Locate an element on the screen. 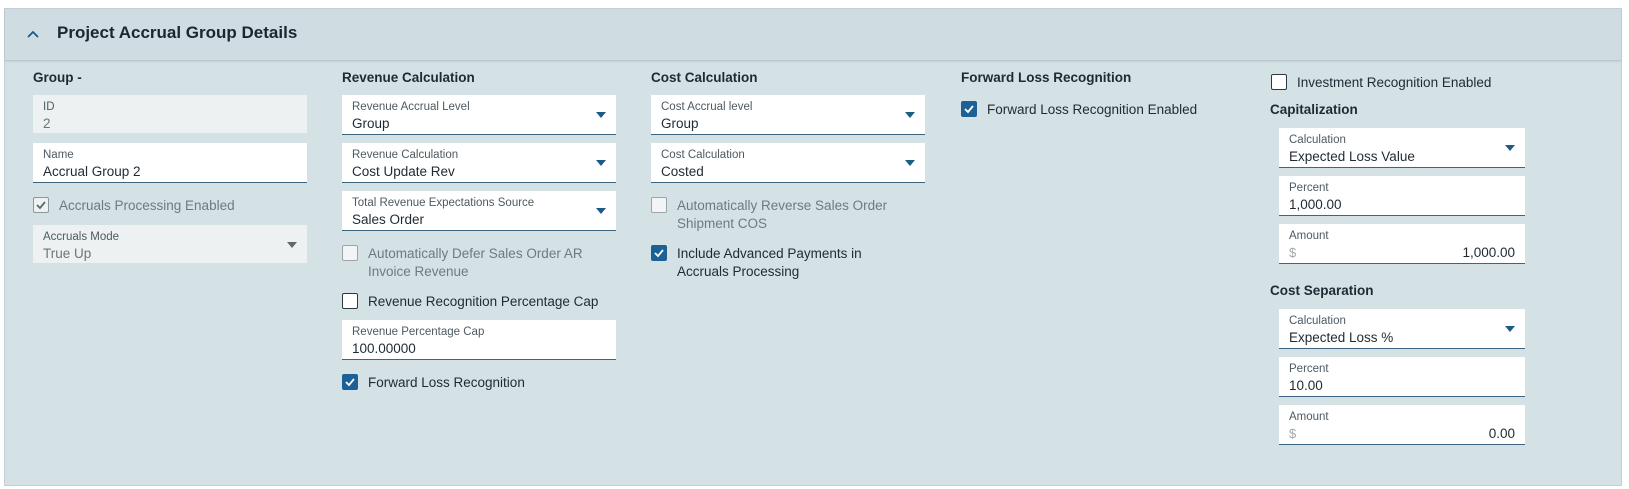  accruals-processing-label: Accruals Processing Enabled is located at coordinates (147, 205).